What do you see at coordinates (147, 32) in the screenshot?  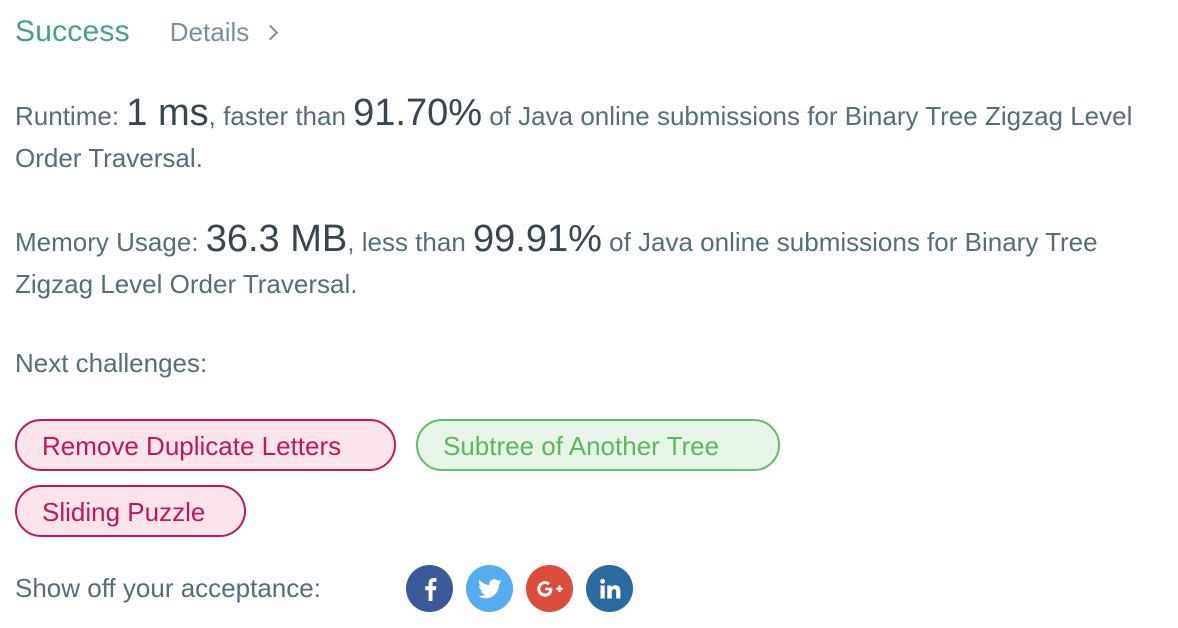 I see `result-header: Success Details` at bounding box center [147, 32].